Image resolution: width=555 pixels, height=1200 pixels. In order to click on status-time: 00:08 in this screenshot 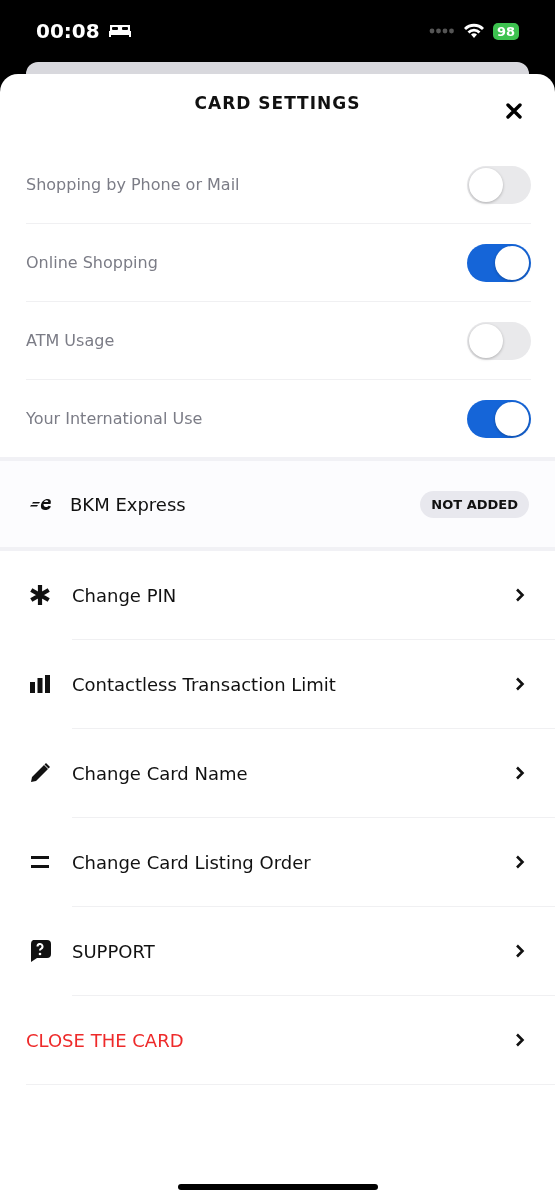, I will do `click(68, 31)`.